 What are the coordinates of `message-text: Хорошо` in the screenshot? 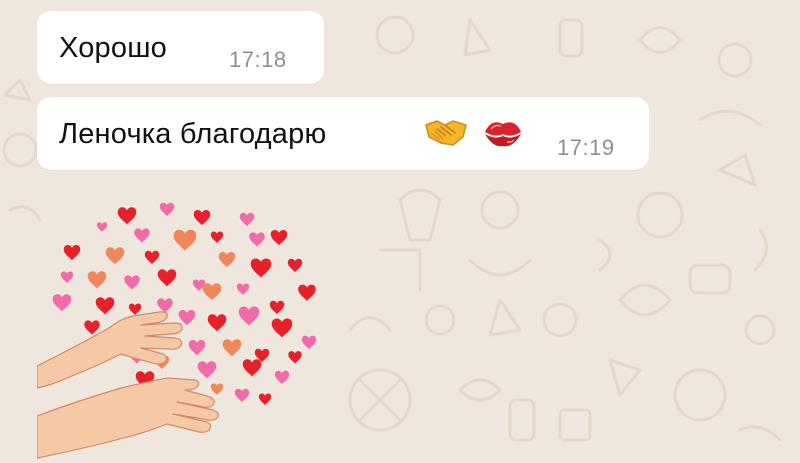 It's located at (113, 48).